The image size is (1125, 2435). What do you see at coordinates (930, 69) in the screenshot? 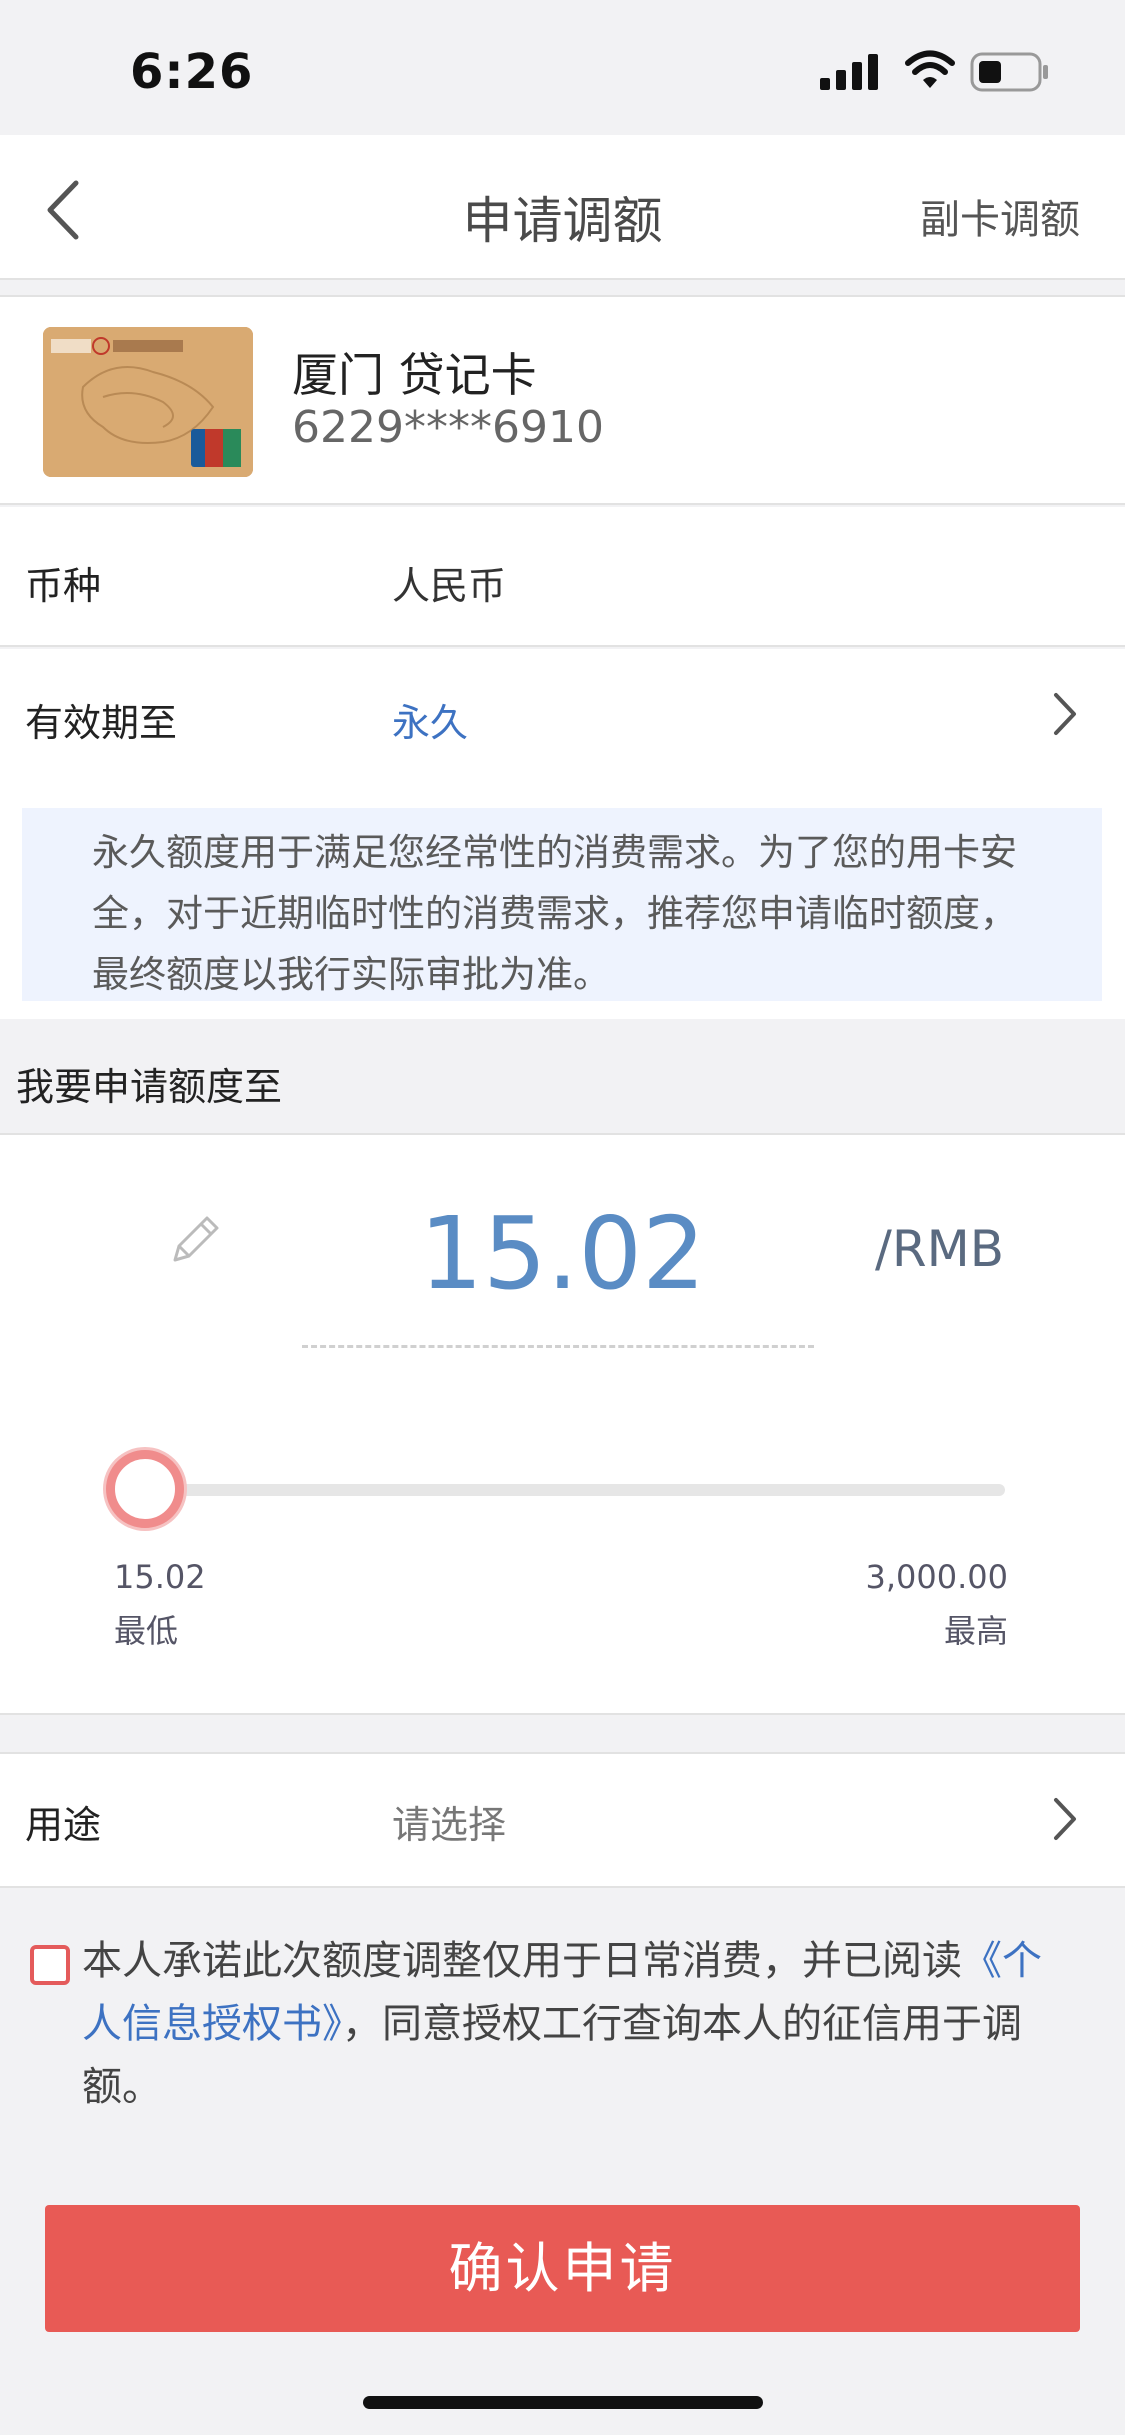
I see `wifi-icon` at bounding box center [930, 69].